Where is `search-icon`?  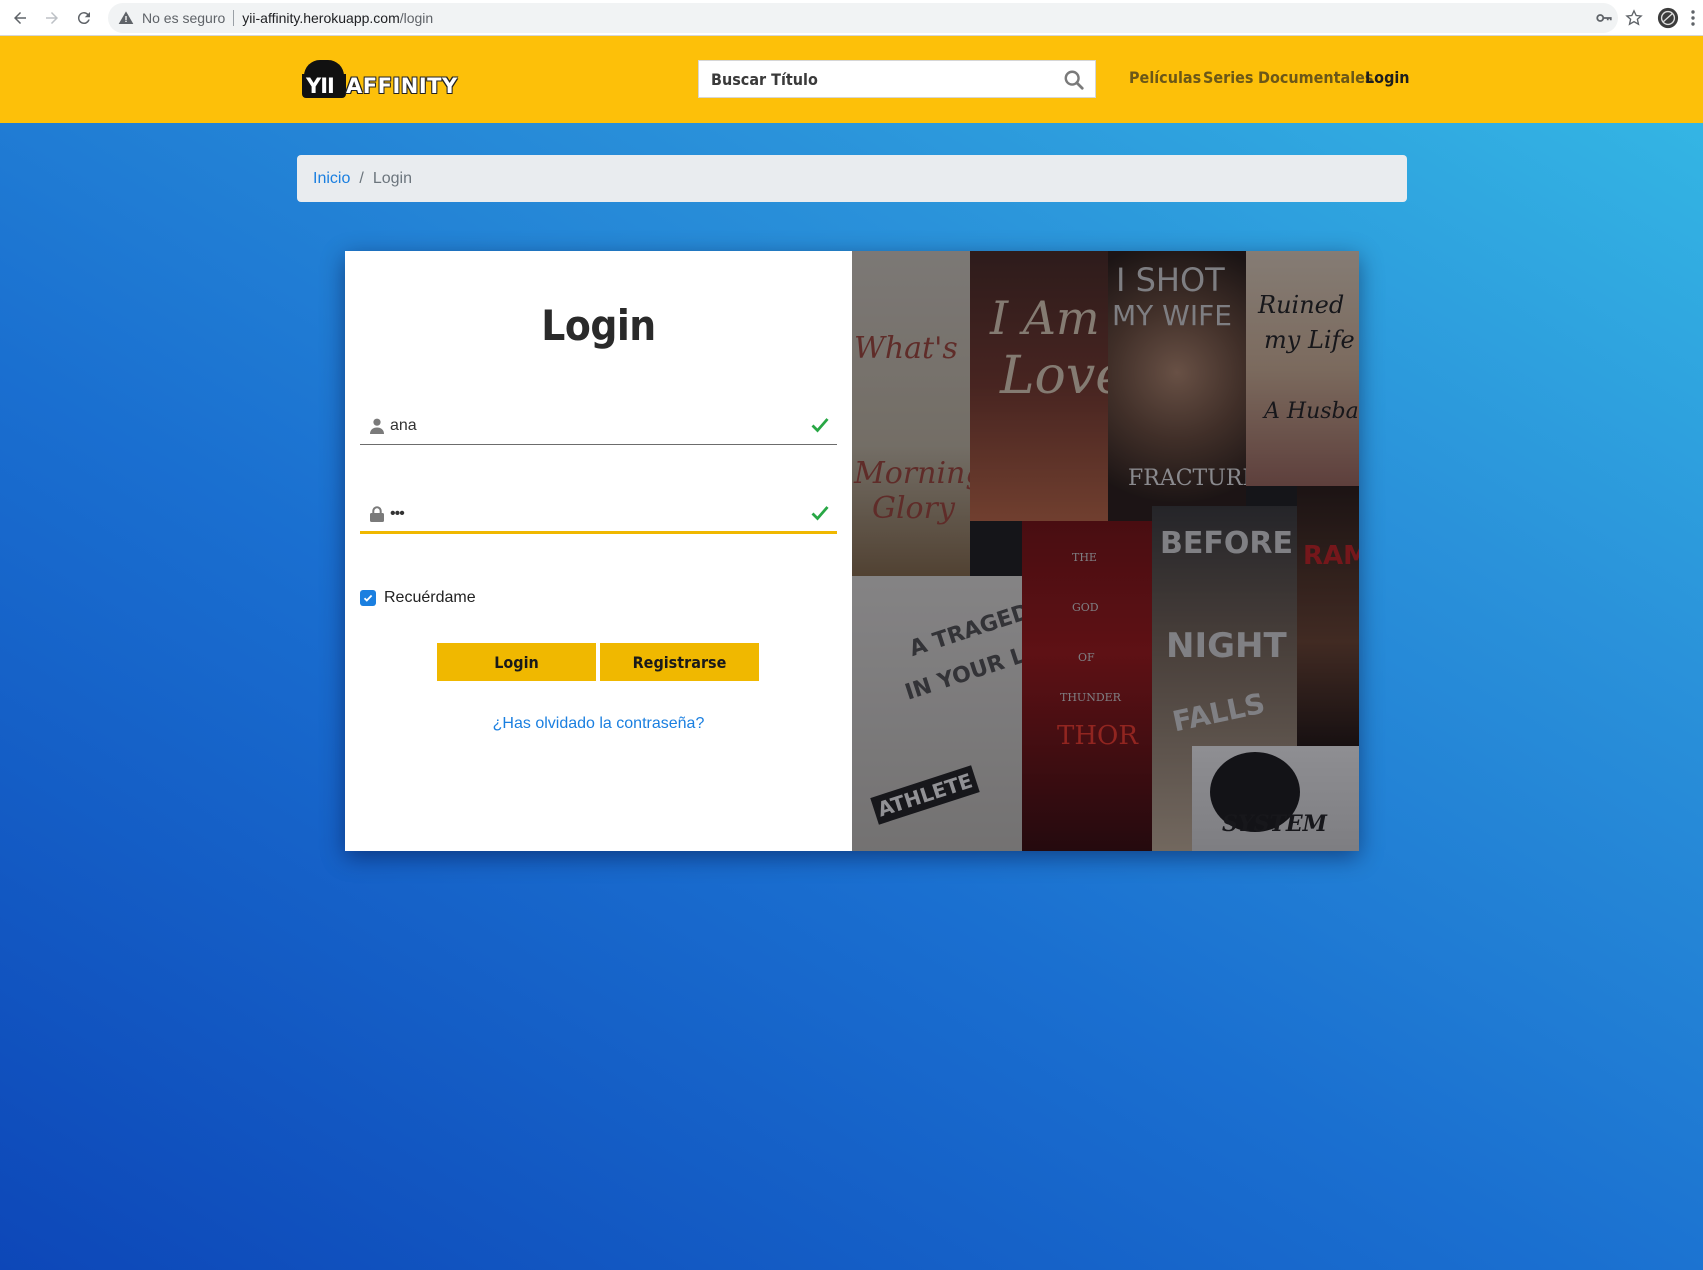
search-icon is located at coordinates (1074, 80).